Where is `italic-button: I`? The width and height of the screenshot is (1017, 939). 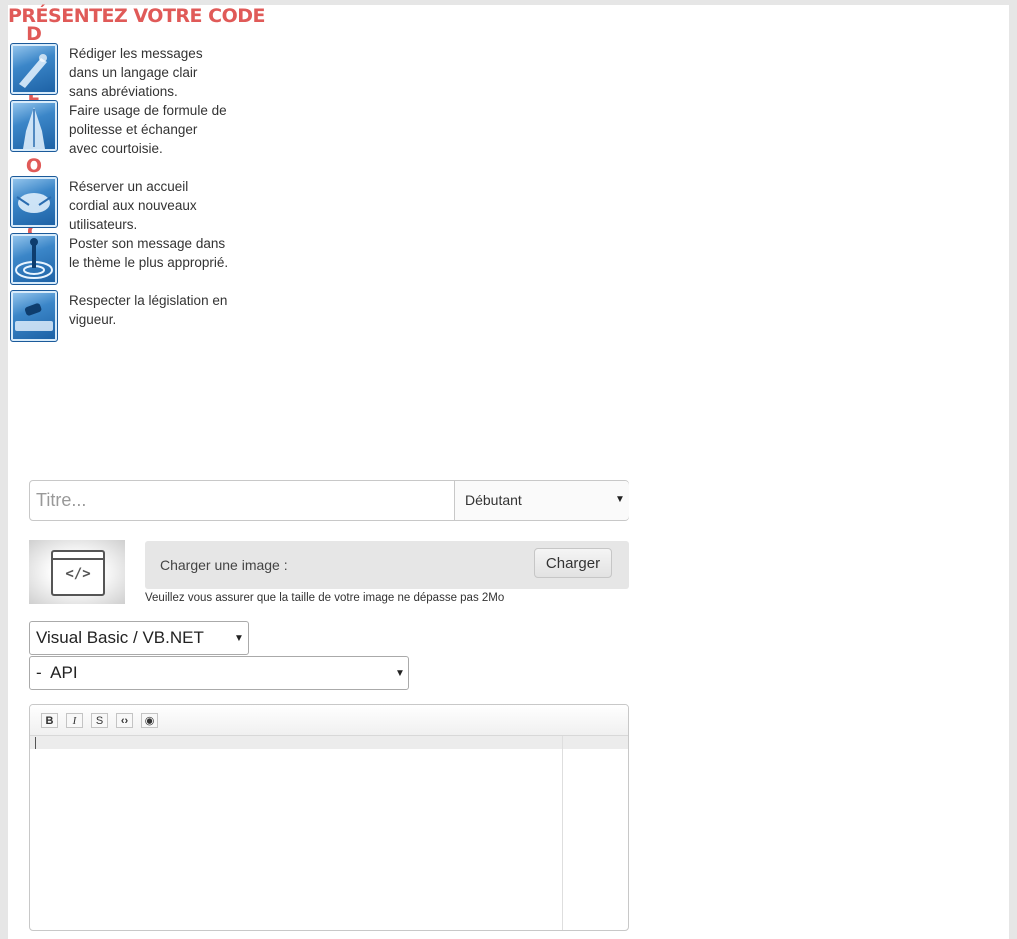 italic-button: I is located at coordinates (74, 720).